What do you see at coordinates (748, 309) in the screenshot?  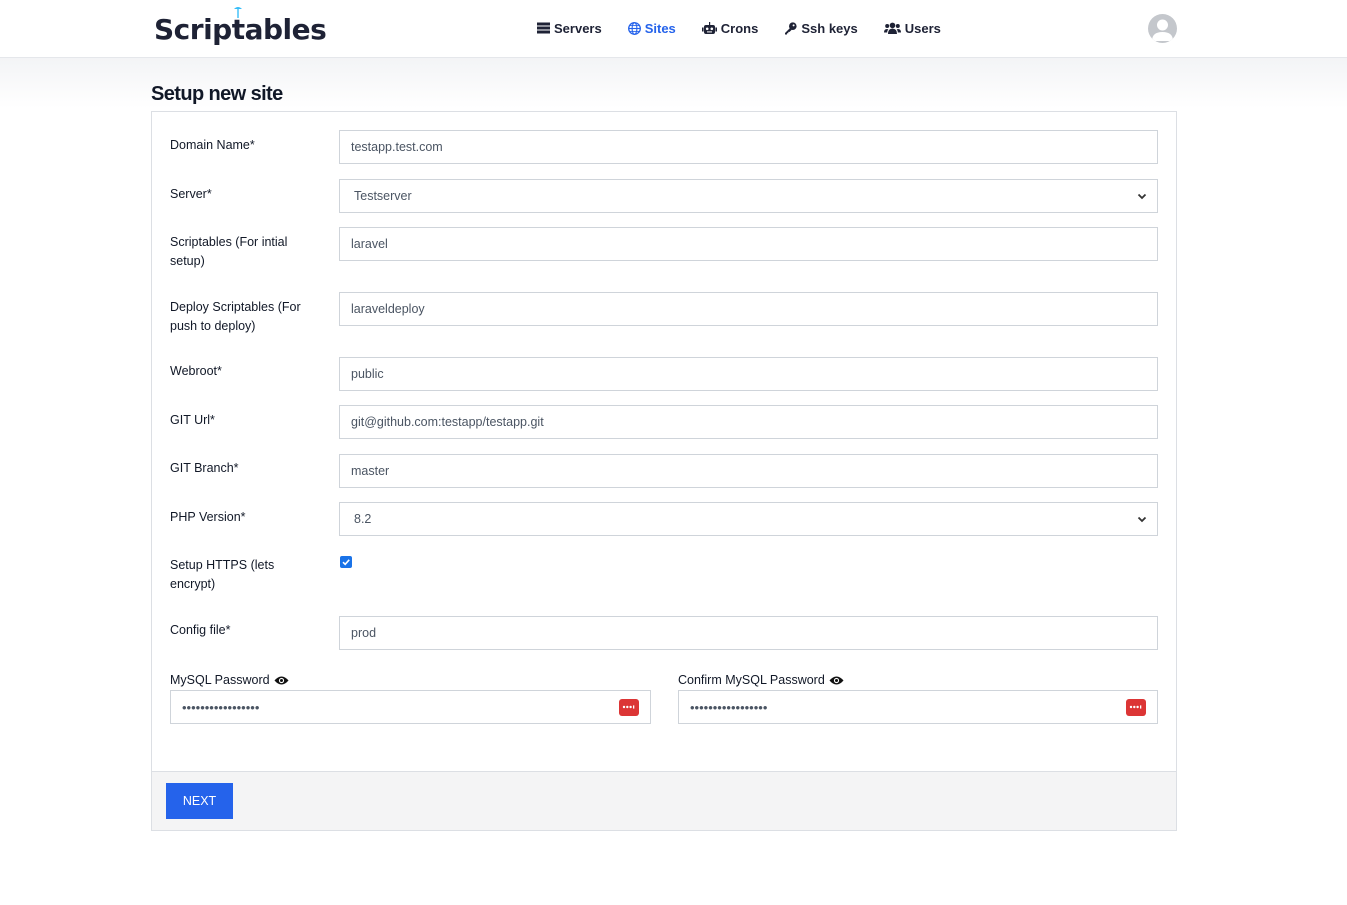 I see `deploy-input: laraveldeploy` at bounding box center [748, 309].